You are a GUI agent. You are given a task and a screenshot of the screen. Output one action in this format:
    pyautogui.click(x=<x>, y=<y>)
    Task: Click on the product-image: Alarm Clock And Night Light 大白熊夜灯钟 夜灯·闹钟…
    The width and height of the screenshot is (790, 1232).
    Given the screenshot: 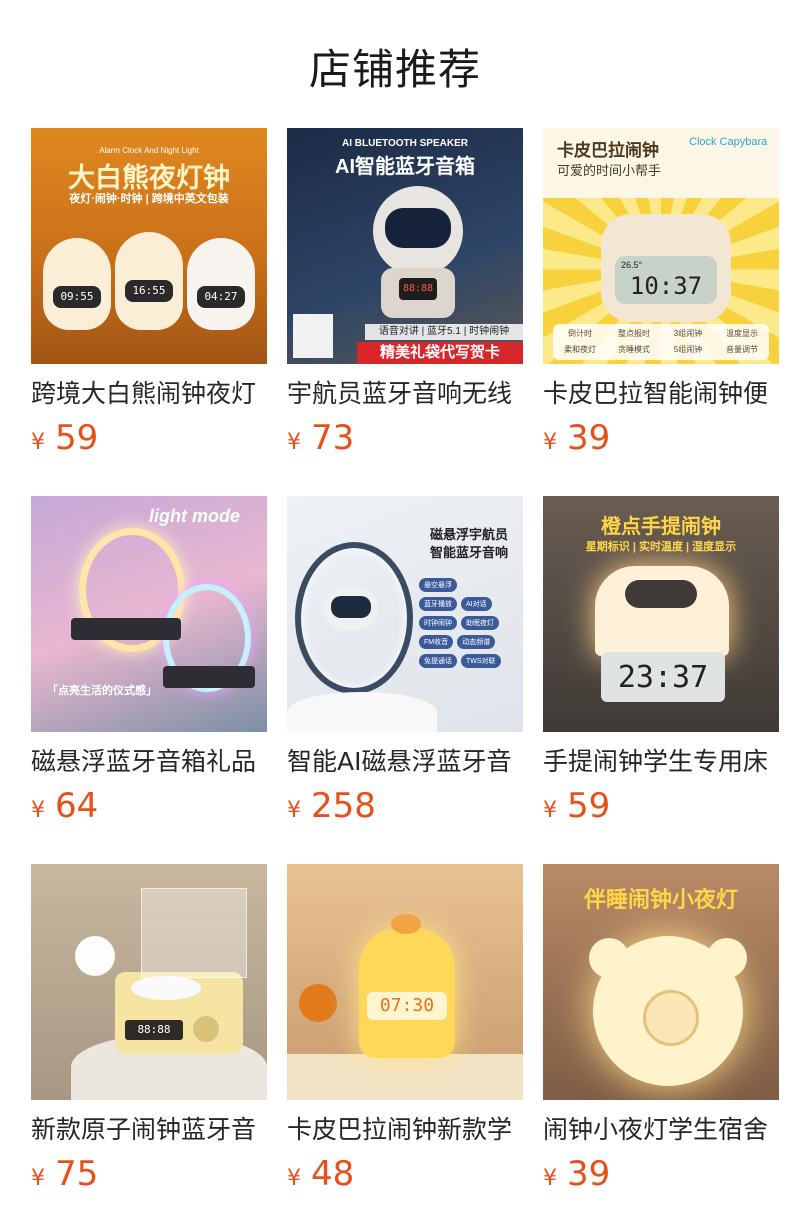 What is the action you would take?
    pyautogui.click(x=149, y=246)
    